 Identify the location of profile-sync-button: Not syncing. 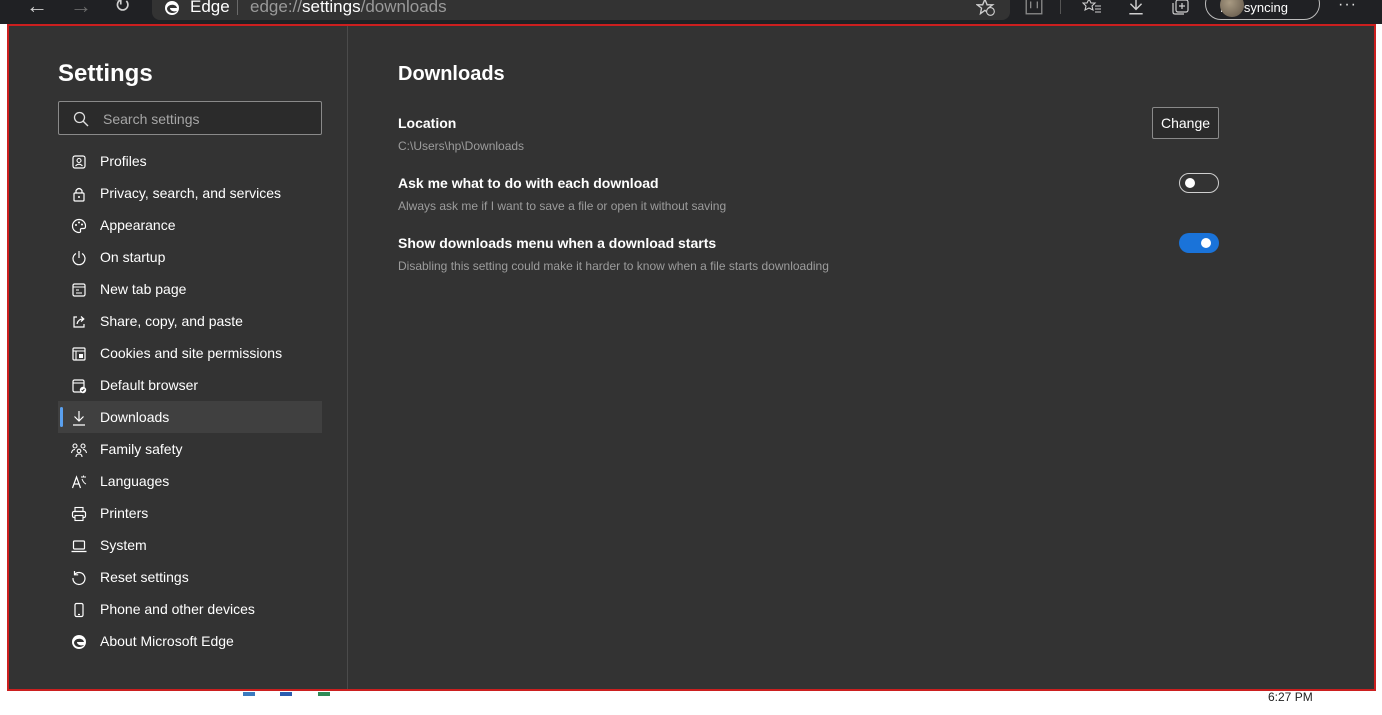
(1262, 10).